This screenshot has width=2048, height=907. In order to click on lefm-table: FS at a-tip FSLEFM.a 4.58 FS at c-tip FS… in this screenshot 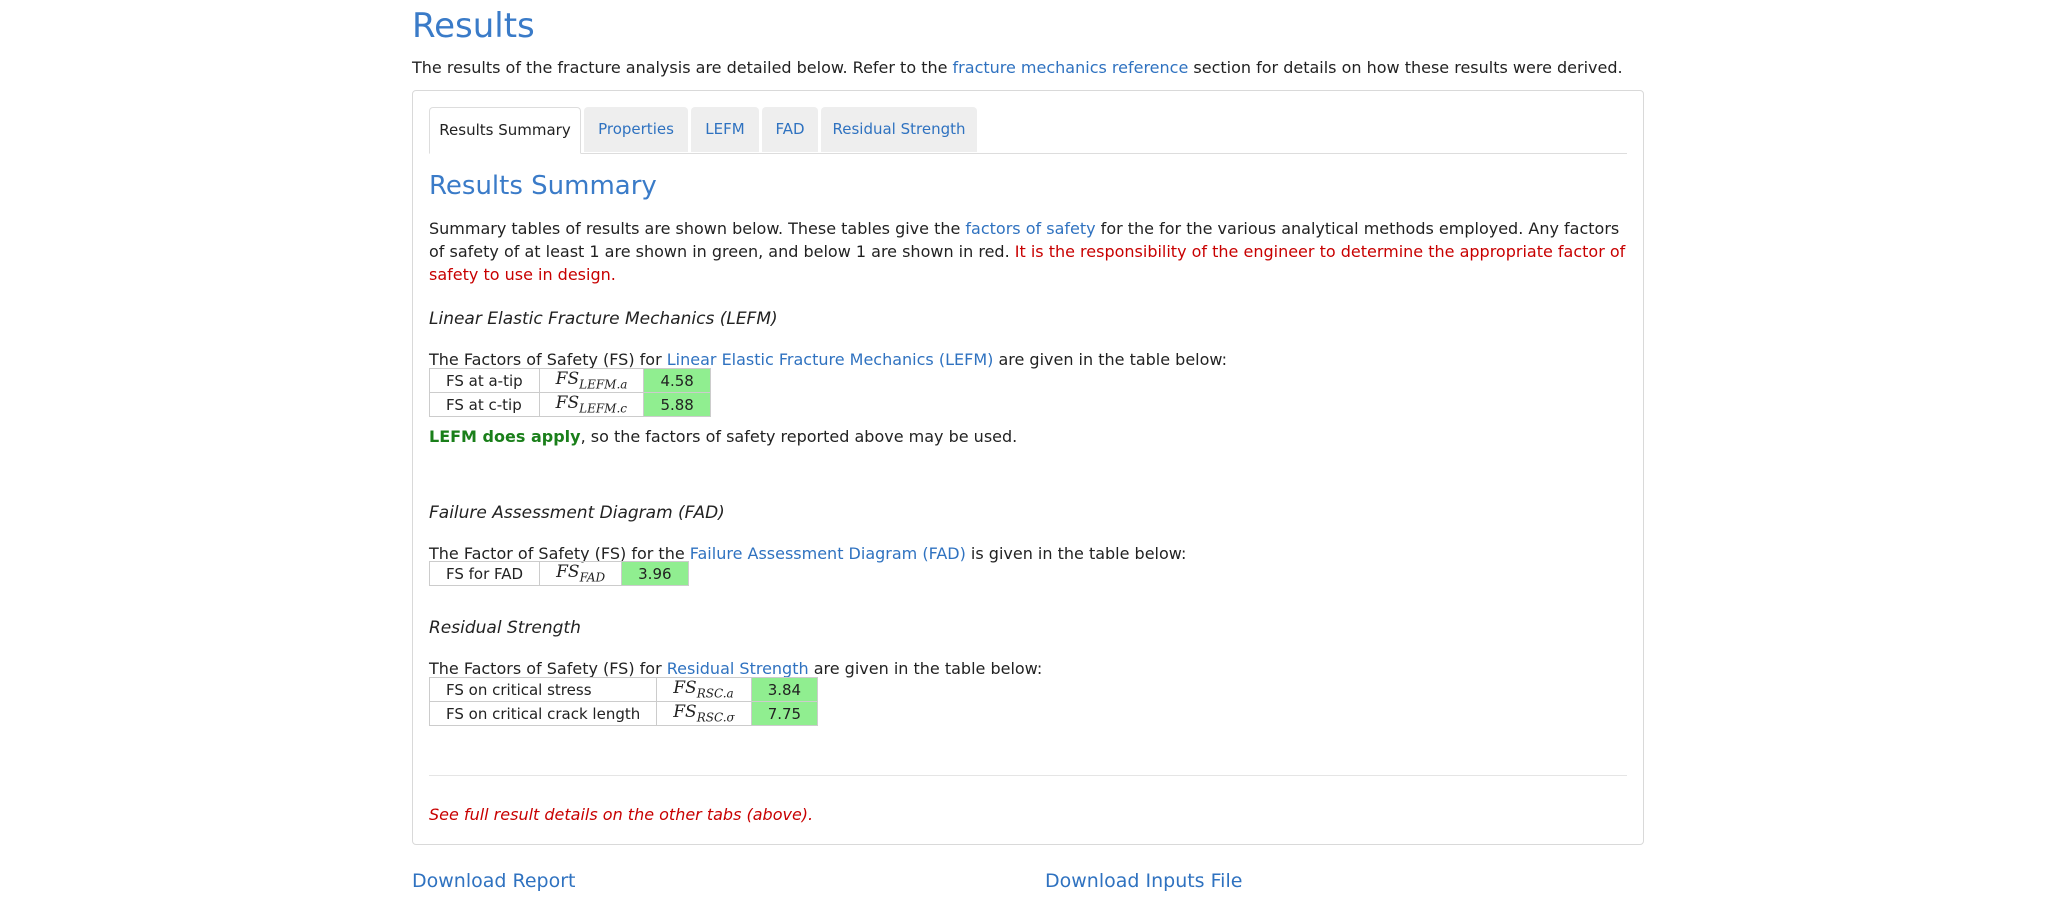, I will do `click(570, 392)`.